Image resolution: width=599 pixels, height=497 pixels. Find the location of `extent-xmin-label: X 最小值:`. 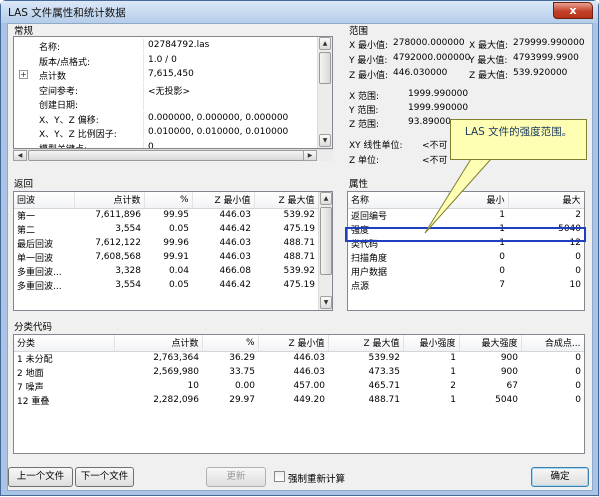

extent-xmin-label: X 最小值: is located at coordinates (369, 46).